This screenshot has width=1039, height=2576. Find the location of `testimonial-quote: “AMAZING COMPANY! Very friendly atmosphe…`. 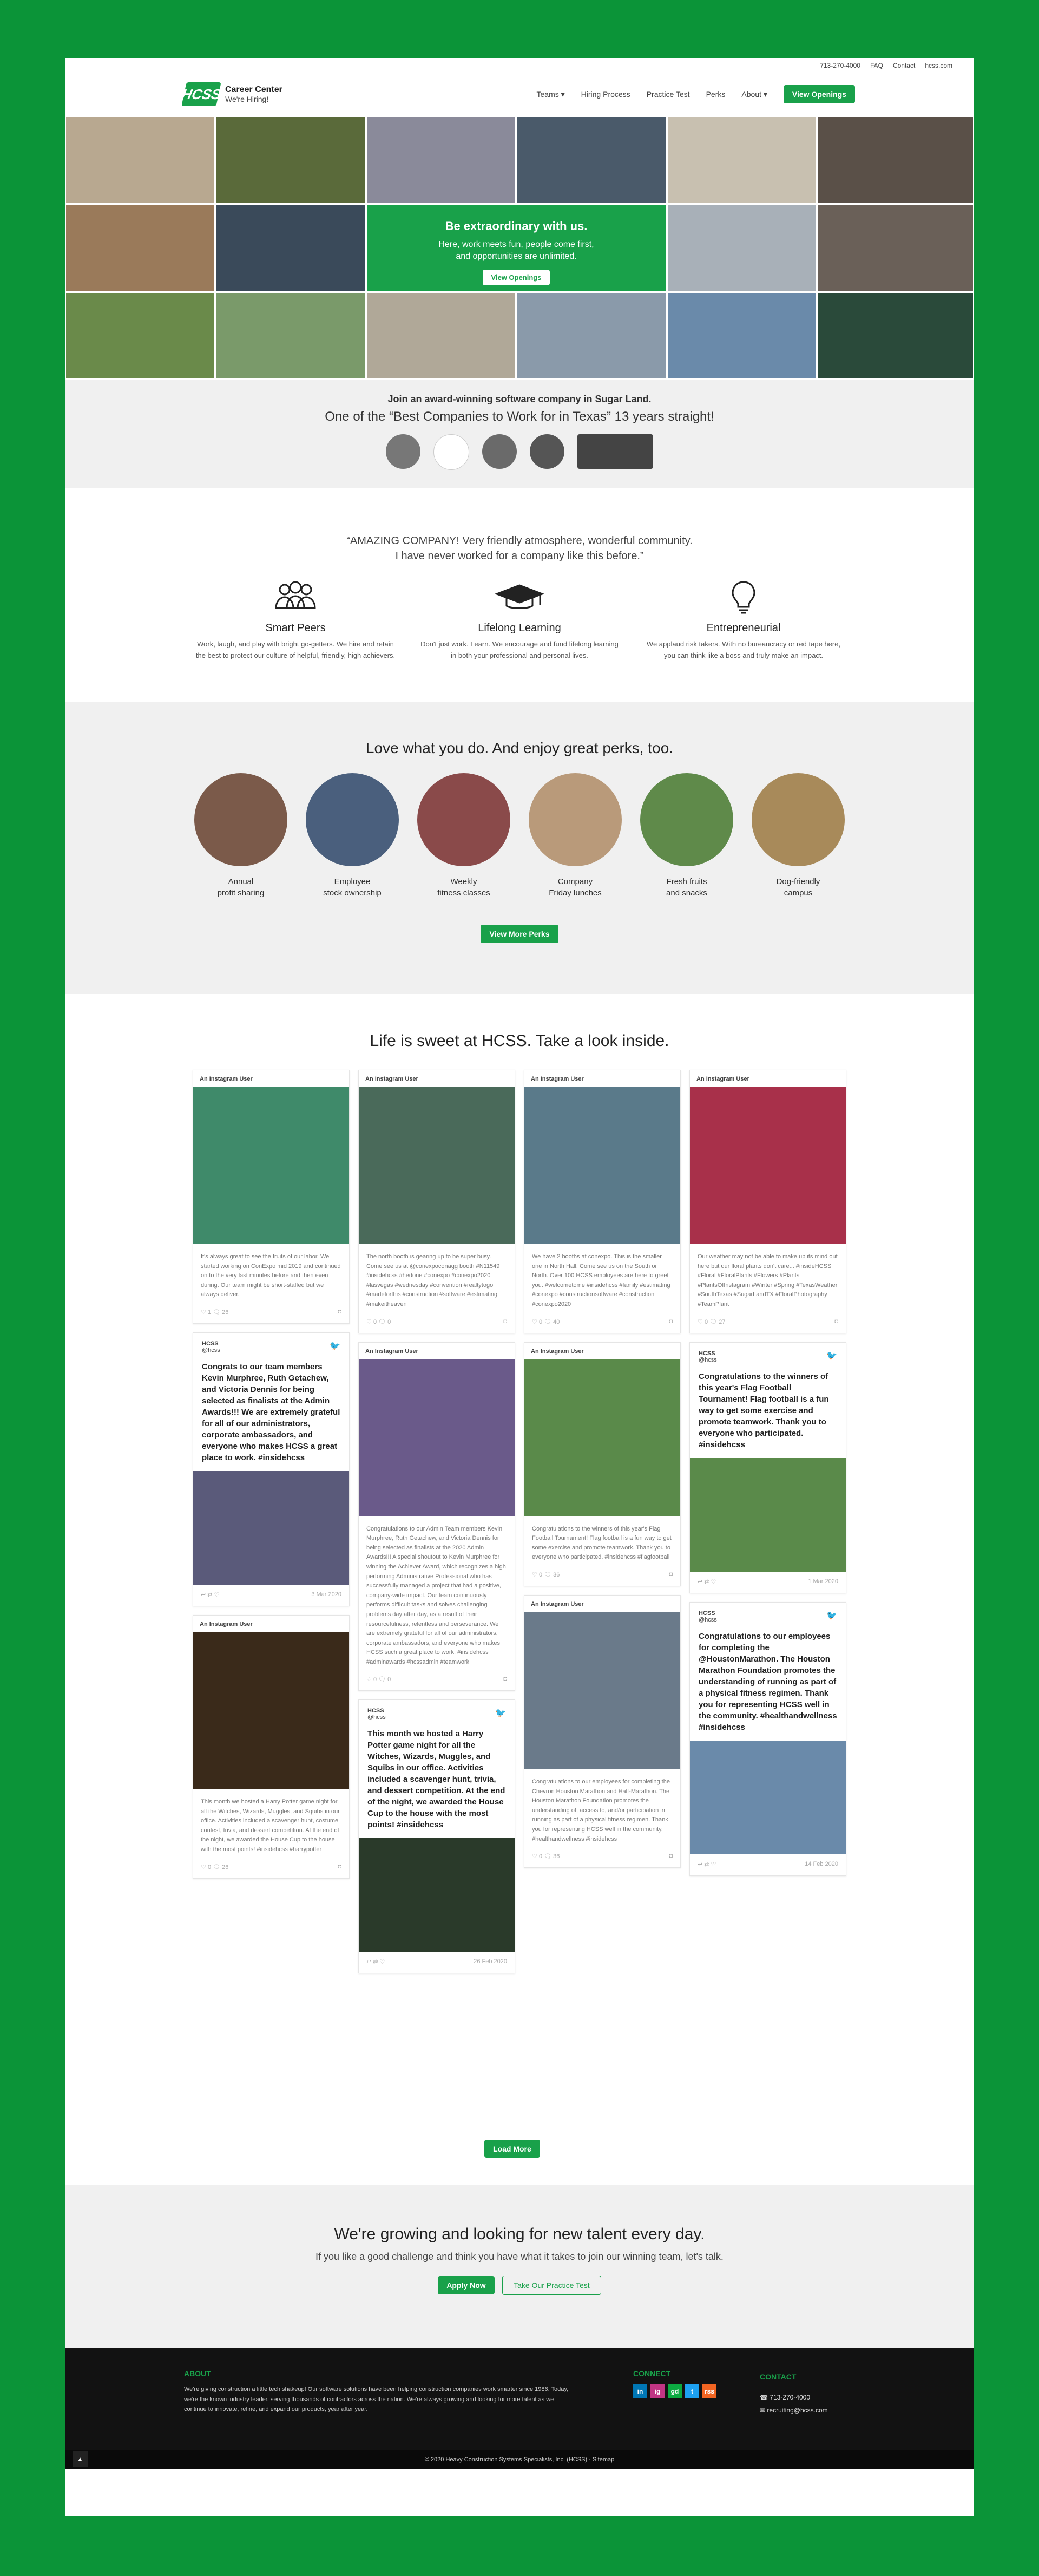

testimonial-quote: “AMAZING COMPANY! Very friendly atmosphe… is located at coordinates (519, 548).